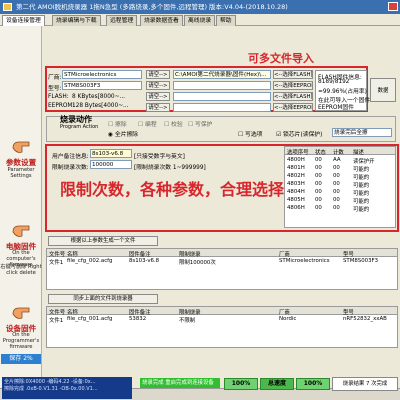  I want to click on close-icon, so click(393, 6).